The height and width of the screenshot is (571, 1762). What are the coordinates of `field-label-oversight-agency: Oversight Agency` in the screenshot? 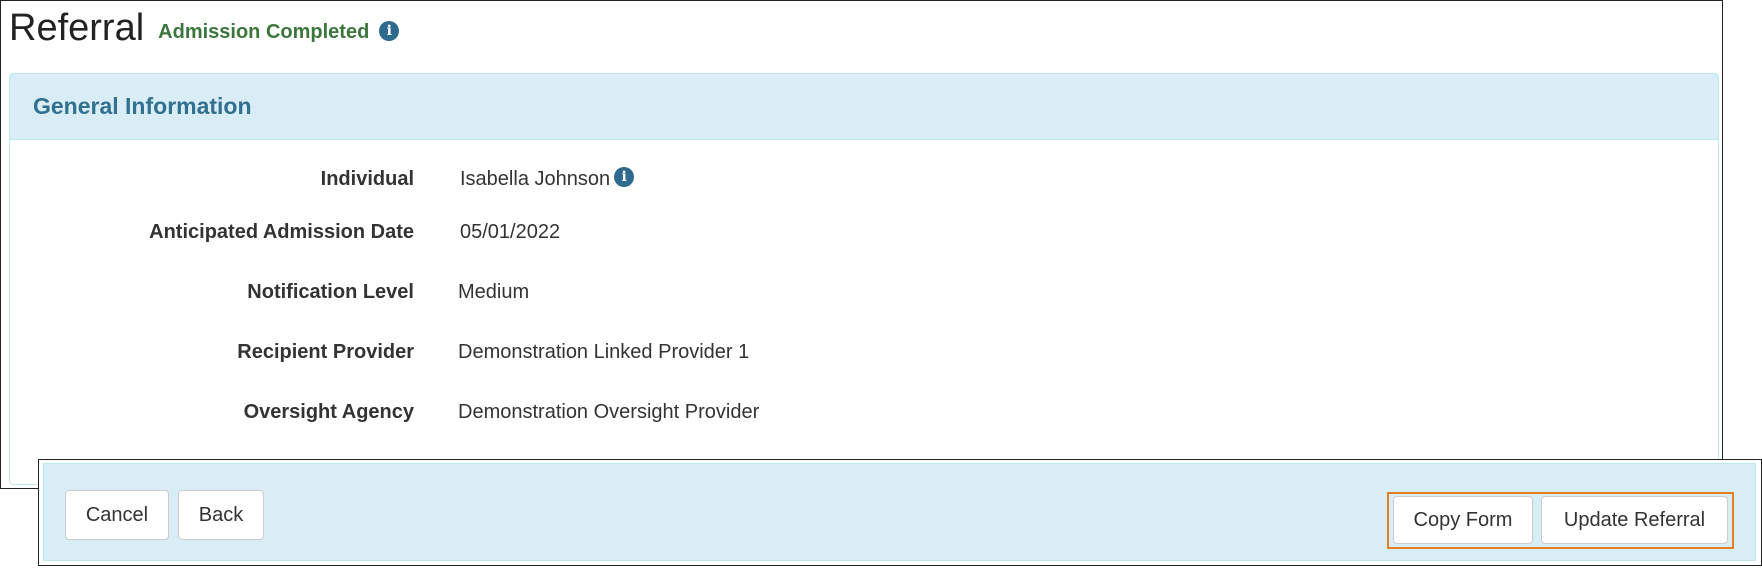 It's located at (328, 411).